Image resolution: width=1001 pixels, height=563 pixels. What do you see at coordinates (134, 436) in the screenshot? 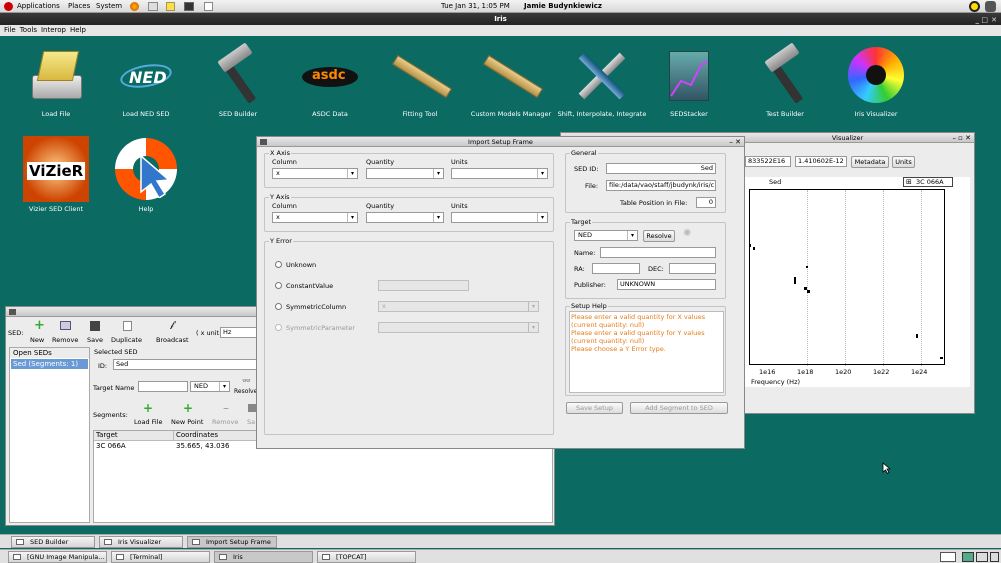
I see `table-header-target: Target` at bounding box center [134, 436].